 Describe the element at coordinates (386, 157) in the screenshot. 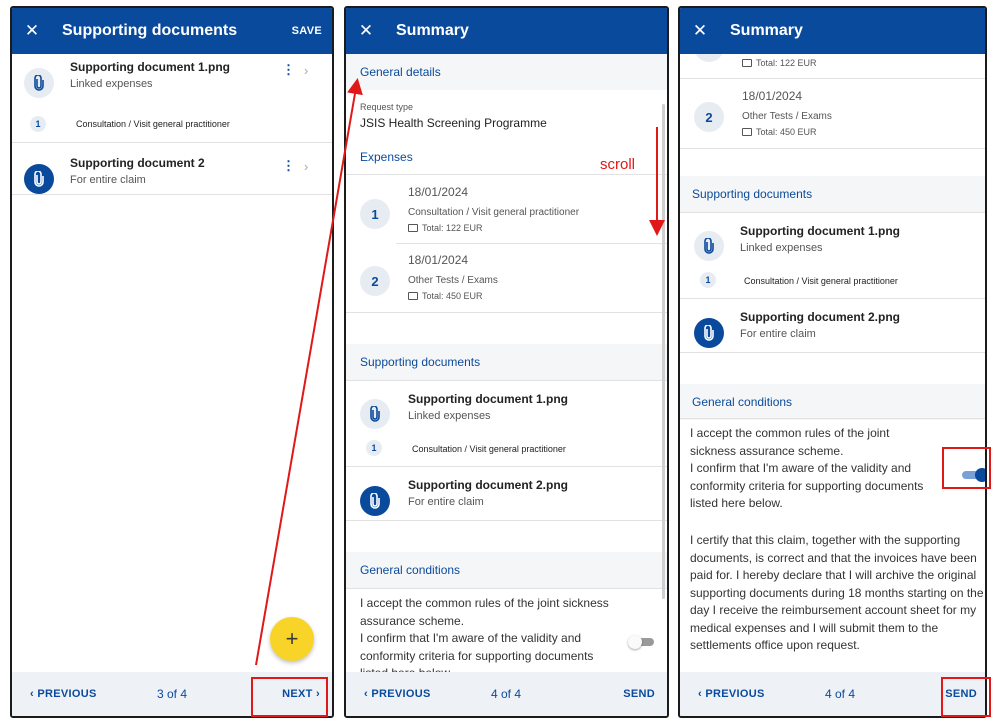

I see `expenses-heading: Expenses` at that location.